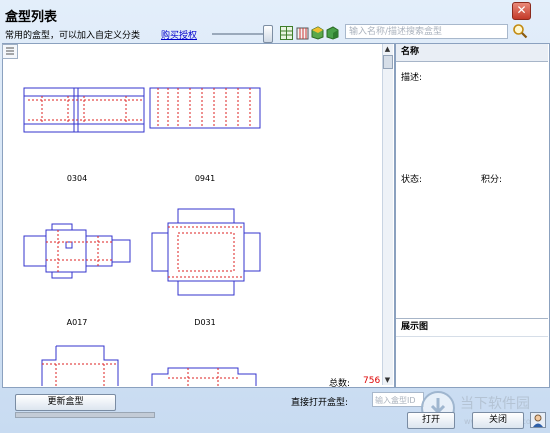  Describe the element at coordinates (205, 322) in the screenshot. I see `box-code-label: D031` at that location.